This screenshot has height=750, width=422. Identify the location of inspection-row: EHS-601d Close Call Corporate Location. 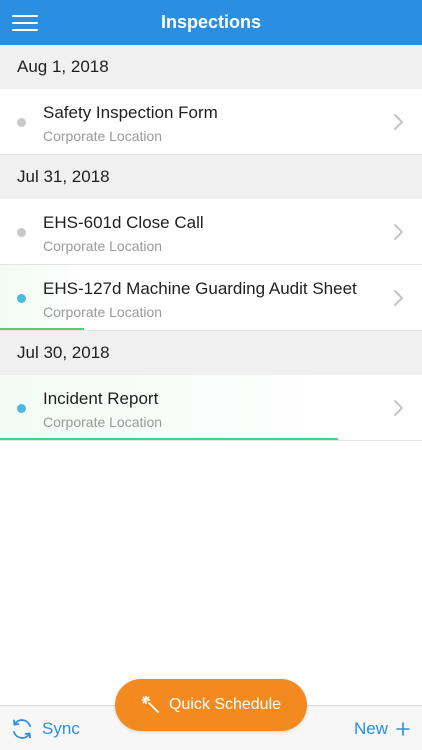
(211, 232).